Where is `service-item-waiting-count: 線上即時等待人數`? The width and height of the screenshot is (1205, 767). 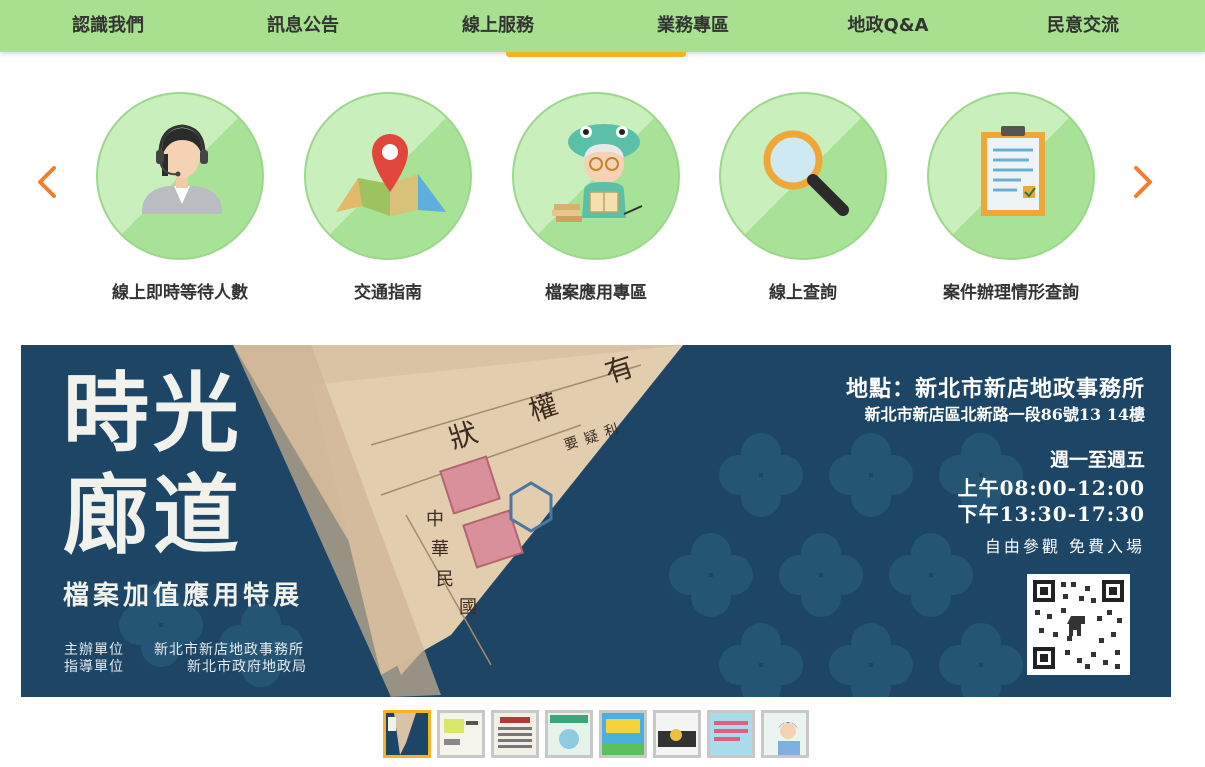
service-item-waiting-count: 線上即時等待人數 is located at coordinates (180, 197).